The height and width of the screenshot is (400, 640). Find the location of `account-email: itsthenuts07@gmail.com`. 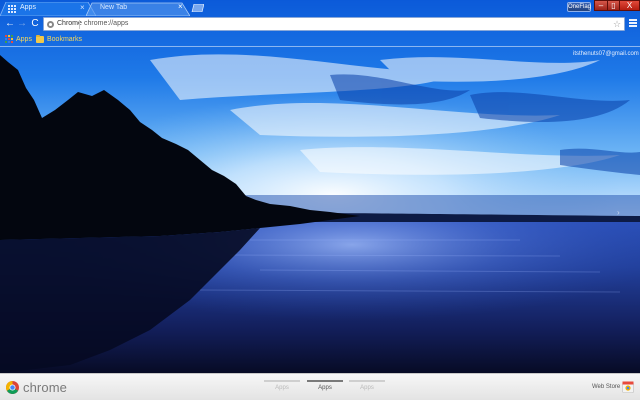

account-email: itsthenuts07@gmail.com is located at coordinates (606, 54).